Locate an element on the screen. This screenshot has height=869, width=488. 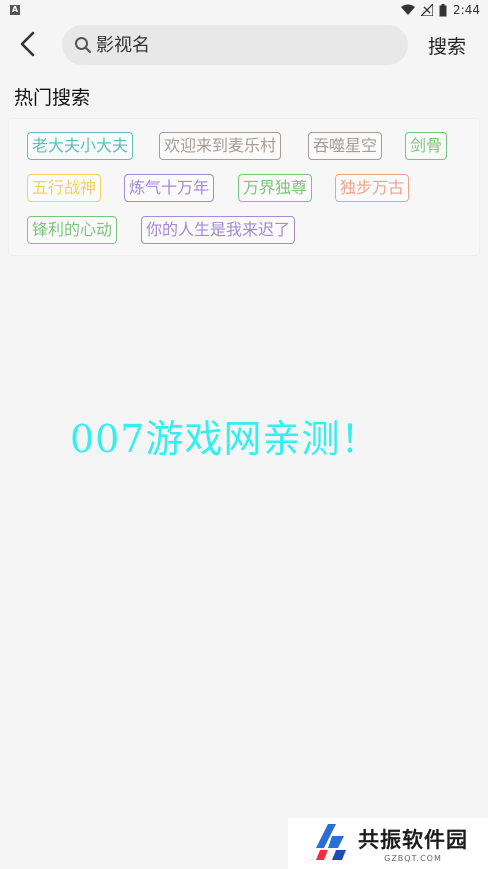
hot-tag: 剑骨 is located at coordinates (426, 146).